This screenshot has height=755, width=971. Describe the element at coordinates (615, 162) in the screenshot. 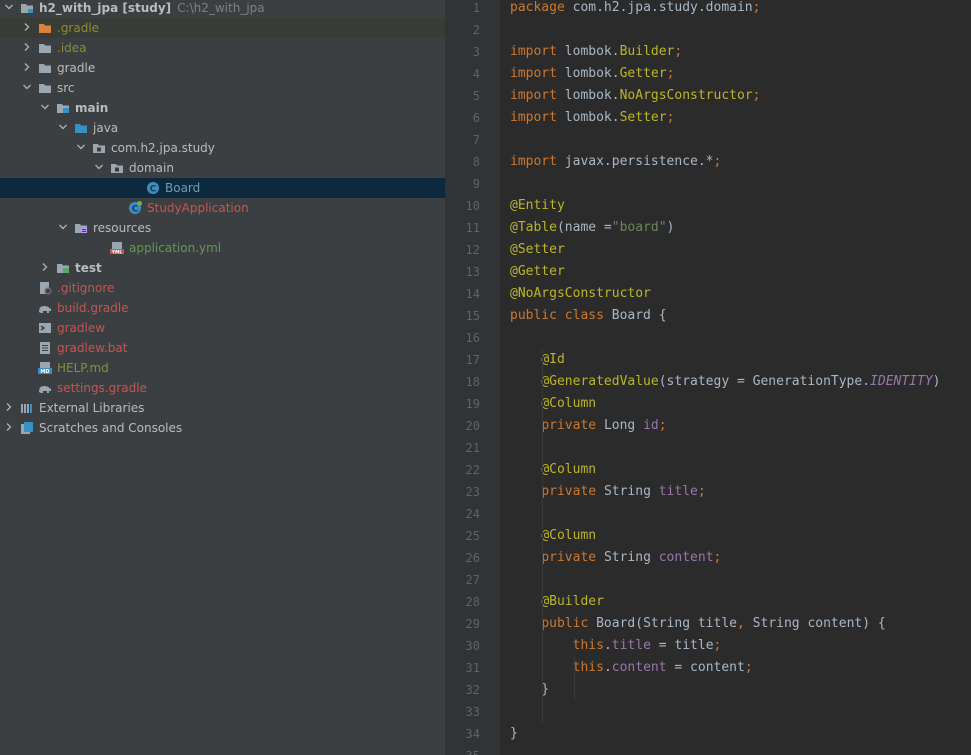

I see `code-line: import javax.persistence.*;` at that location.